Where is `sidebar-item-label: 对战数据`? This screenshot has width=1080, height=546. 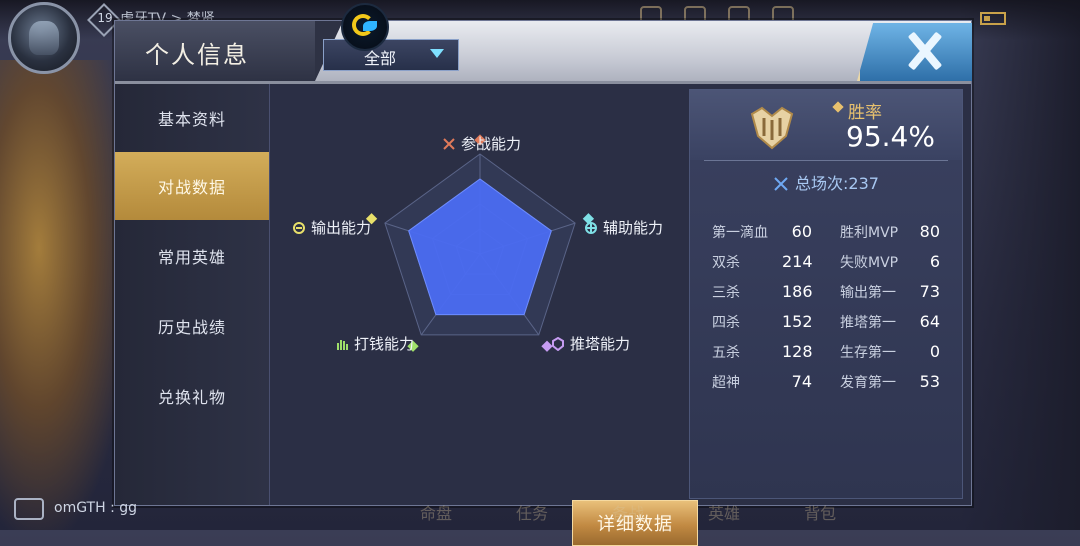
sidebar-item-label: 对战数据 is located at coordinates (191, 187).